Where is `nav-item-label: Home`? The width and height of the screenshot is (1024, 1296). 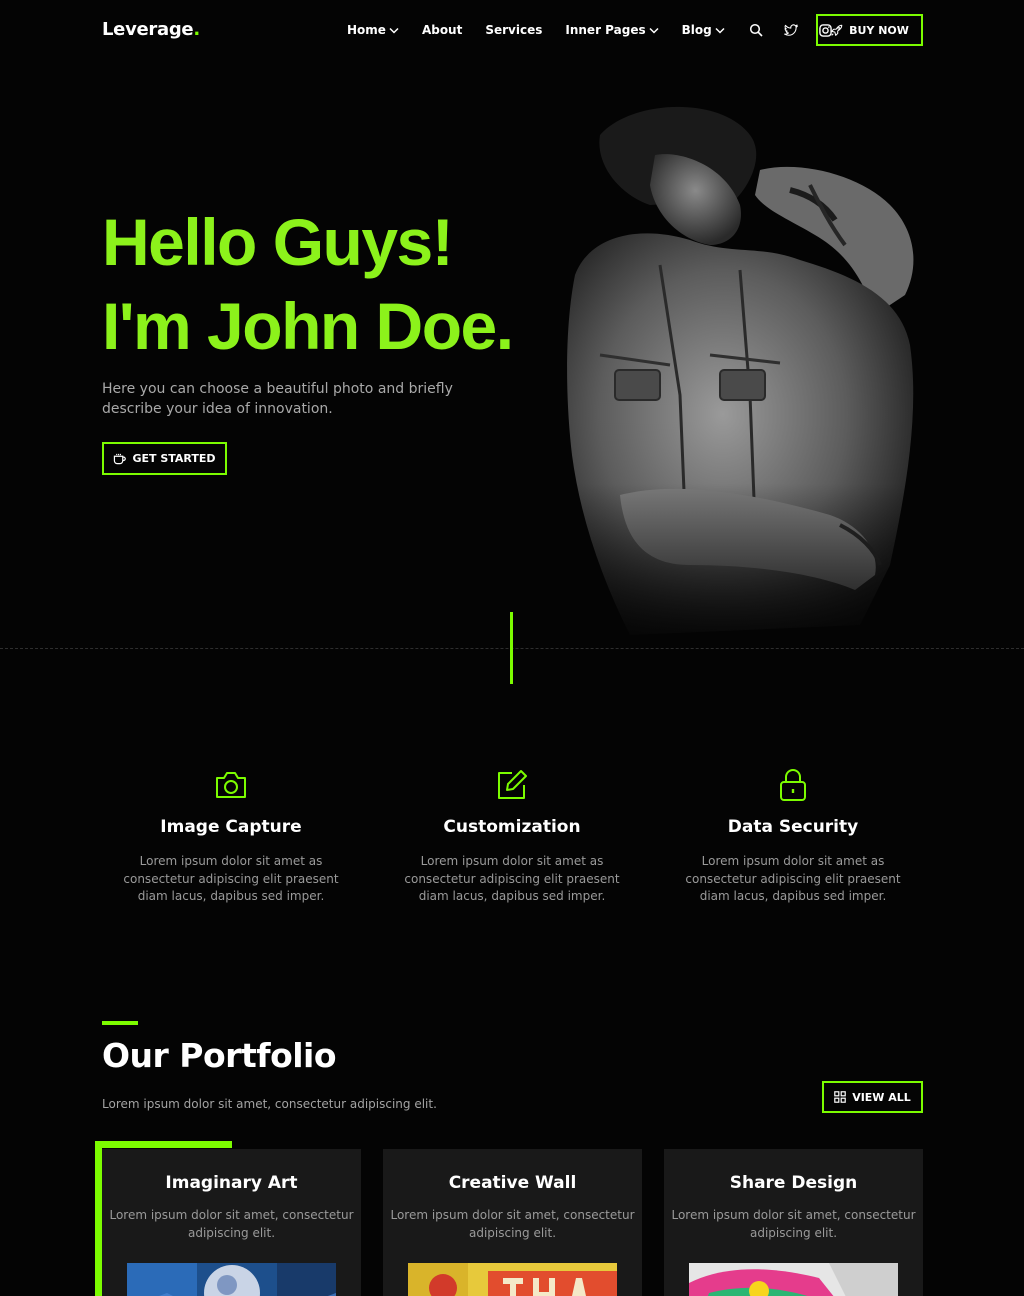 nav-item-label: Home is located at coordinates (366, 30).